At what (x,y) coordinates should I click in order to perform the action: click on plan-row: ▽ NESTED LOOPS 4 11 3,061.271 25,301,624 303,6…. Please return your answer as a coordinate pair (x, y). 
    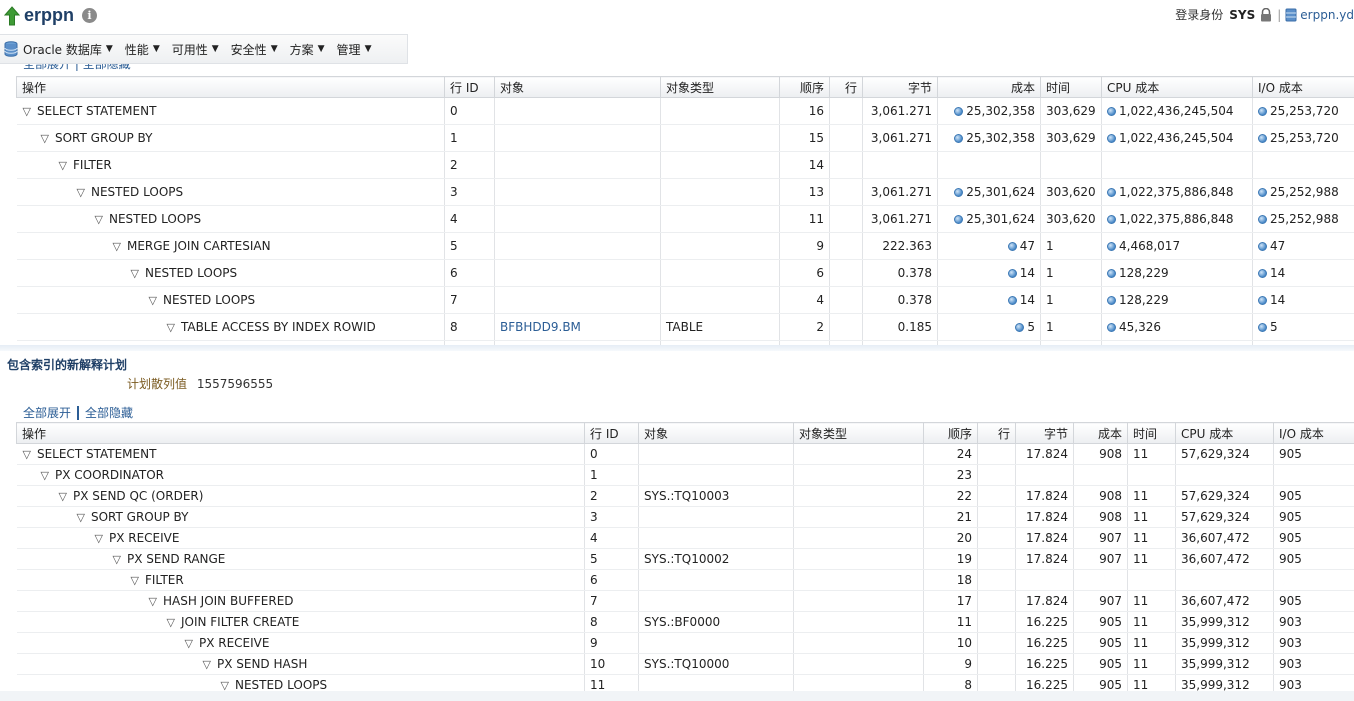
    Looking at the image, I should click on (685, 219).